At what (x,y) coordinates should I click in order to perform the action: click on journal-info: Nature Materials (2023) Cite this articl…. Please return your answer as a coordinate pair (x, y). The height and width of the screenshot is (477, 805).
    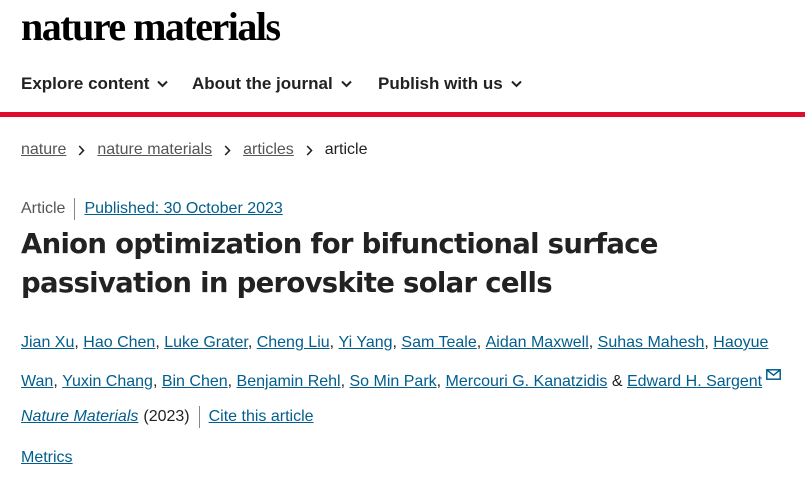
    Looking at the image, I should click on (167, 417).